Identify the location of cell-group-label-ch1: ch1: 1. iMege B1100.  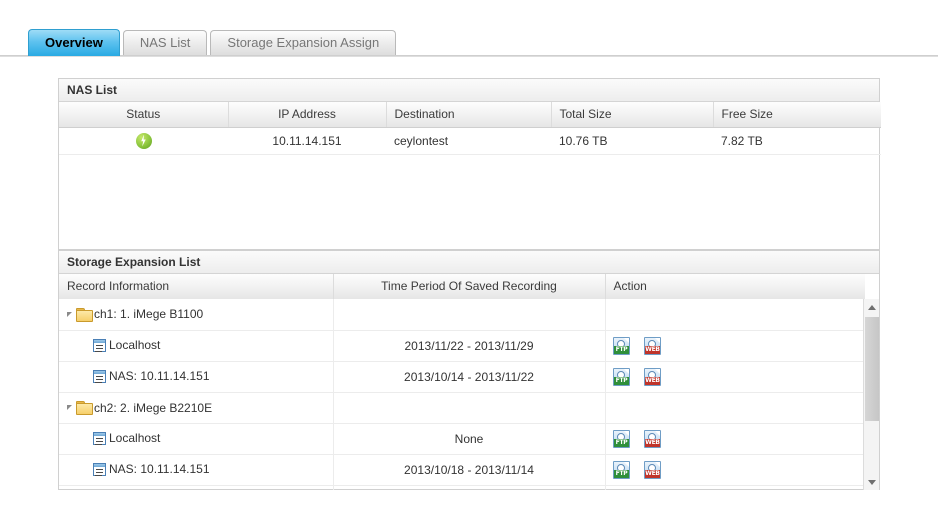
(196, 315).